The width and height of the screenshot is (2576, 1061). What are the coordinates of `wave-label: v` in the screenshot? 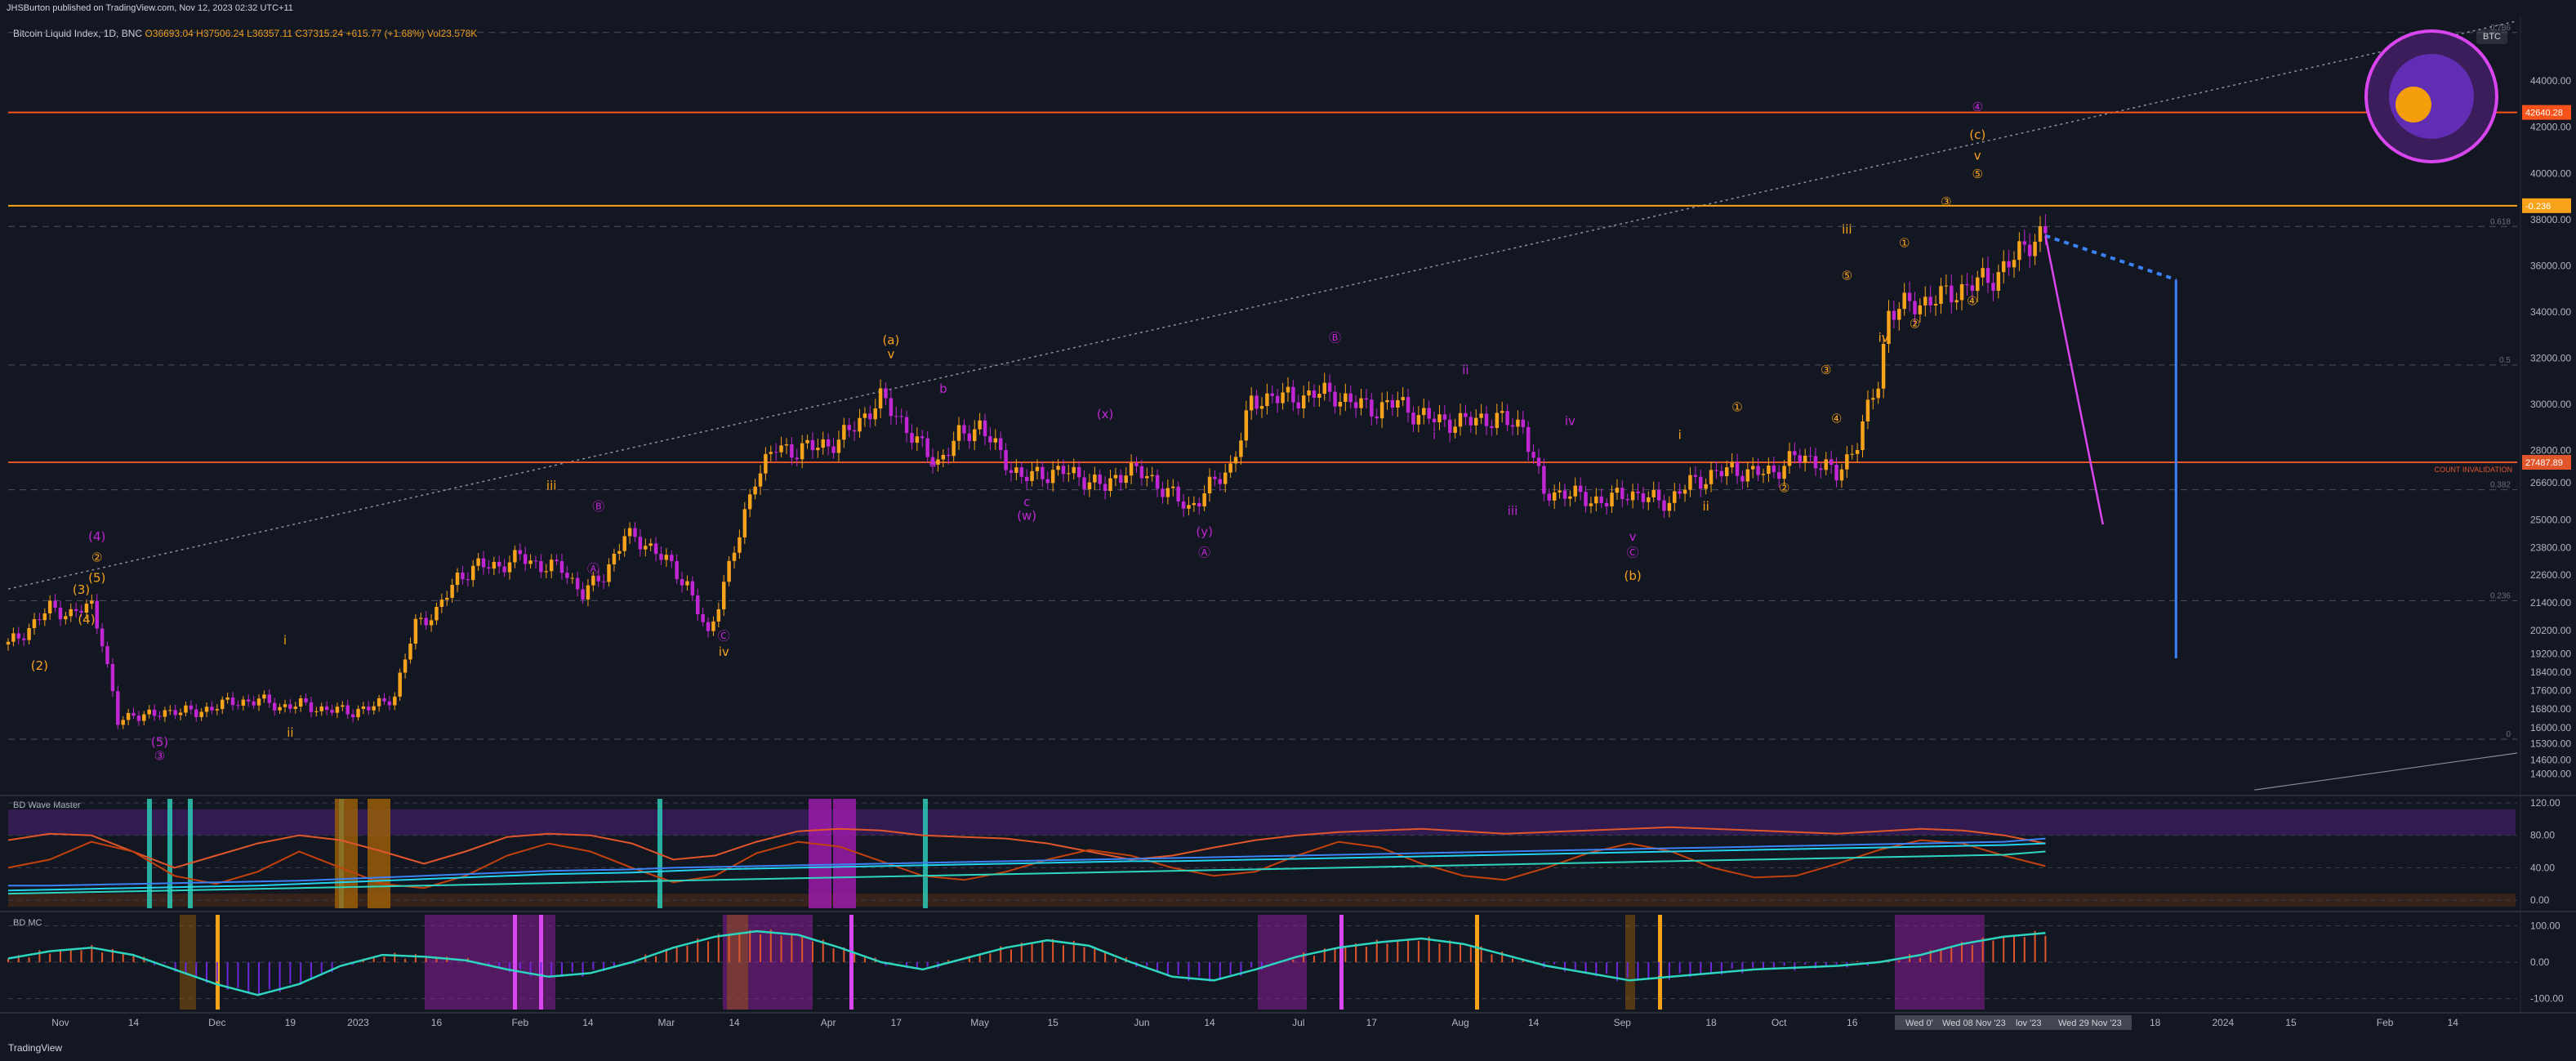 It's located at (890, 353).